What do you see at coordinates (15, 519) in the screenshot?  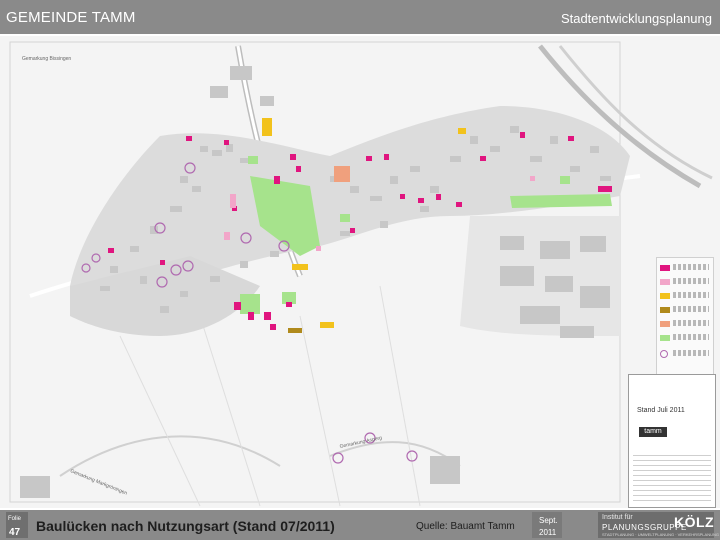 I see `slide-number-label: Folie` at bounding box center [15, 519].